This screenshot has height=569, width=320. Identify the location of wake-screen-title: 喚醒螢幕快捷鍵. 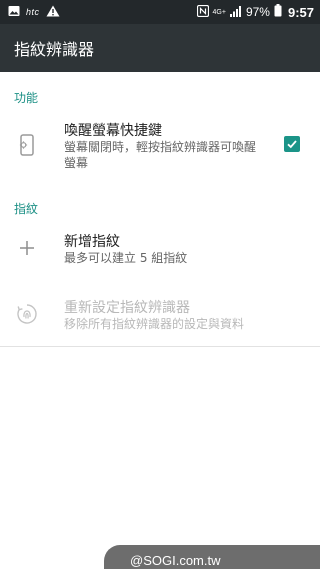
(113, 131).